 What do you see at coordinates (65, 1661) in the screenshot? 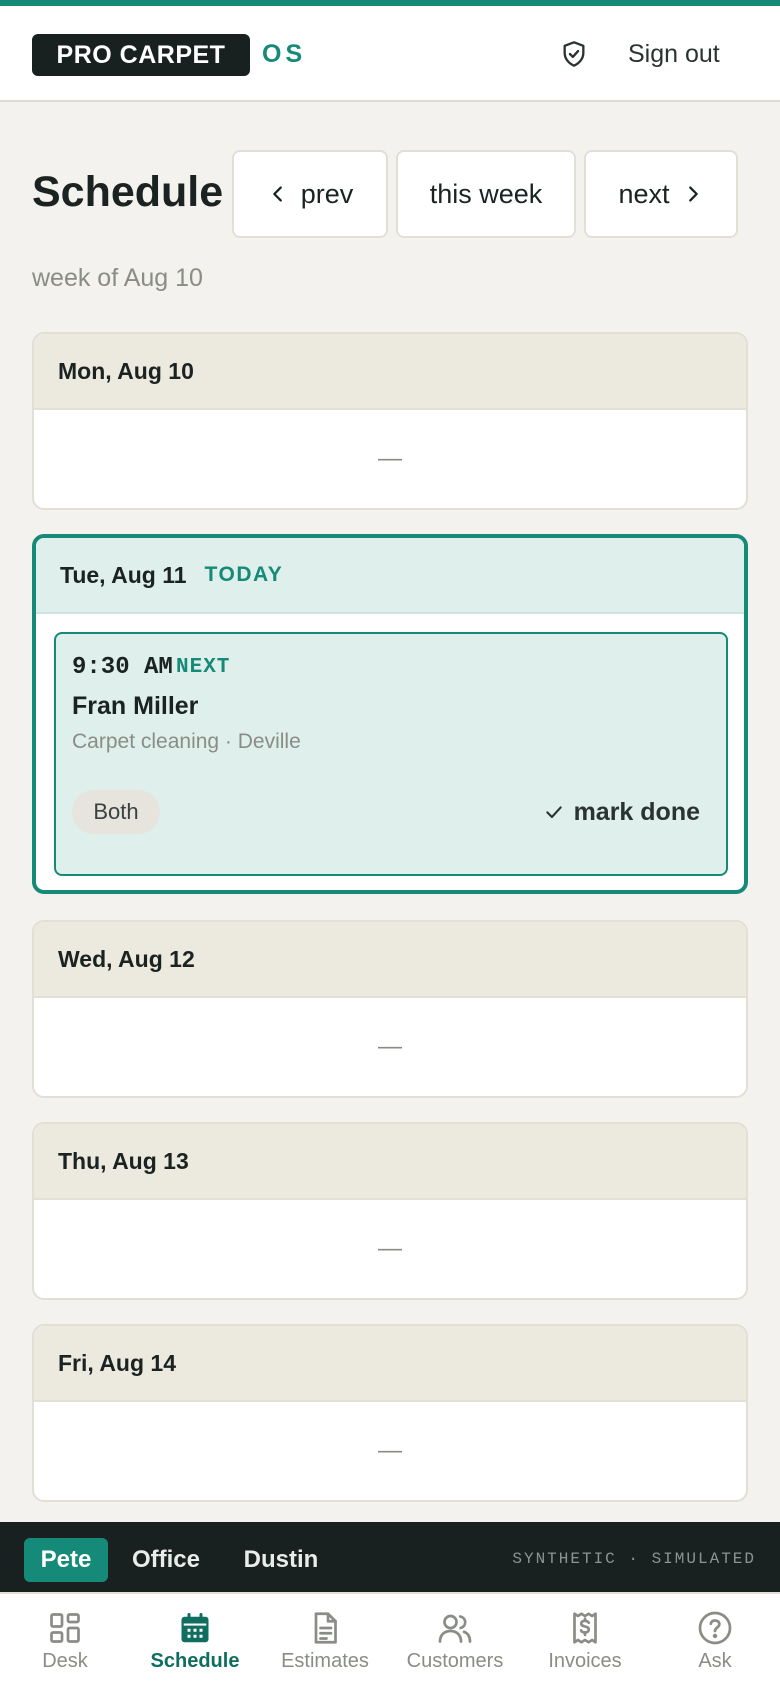
I see `nav-label: Desk` at bounding box center [65, 1661].